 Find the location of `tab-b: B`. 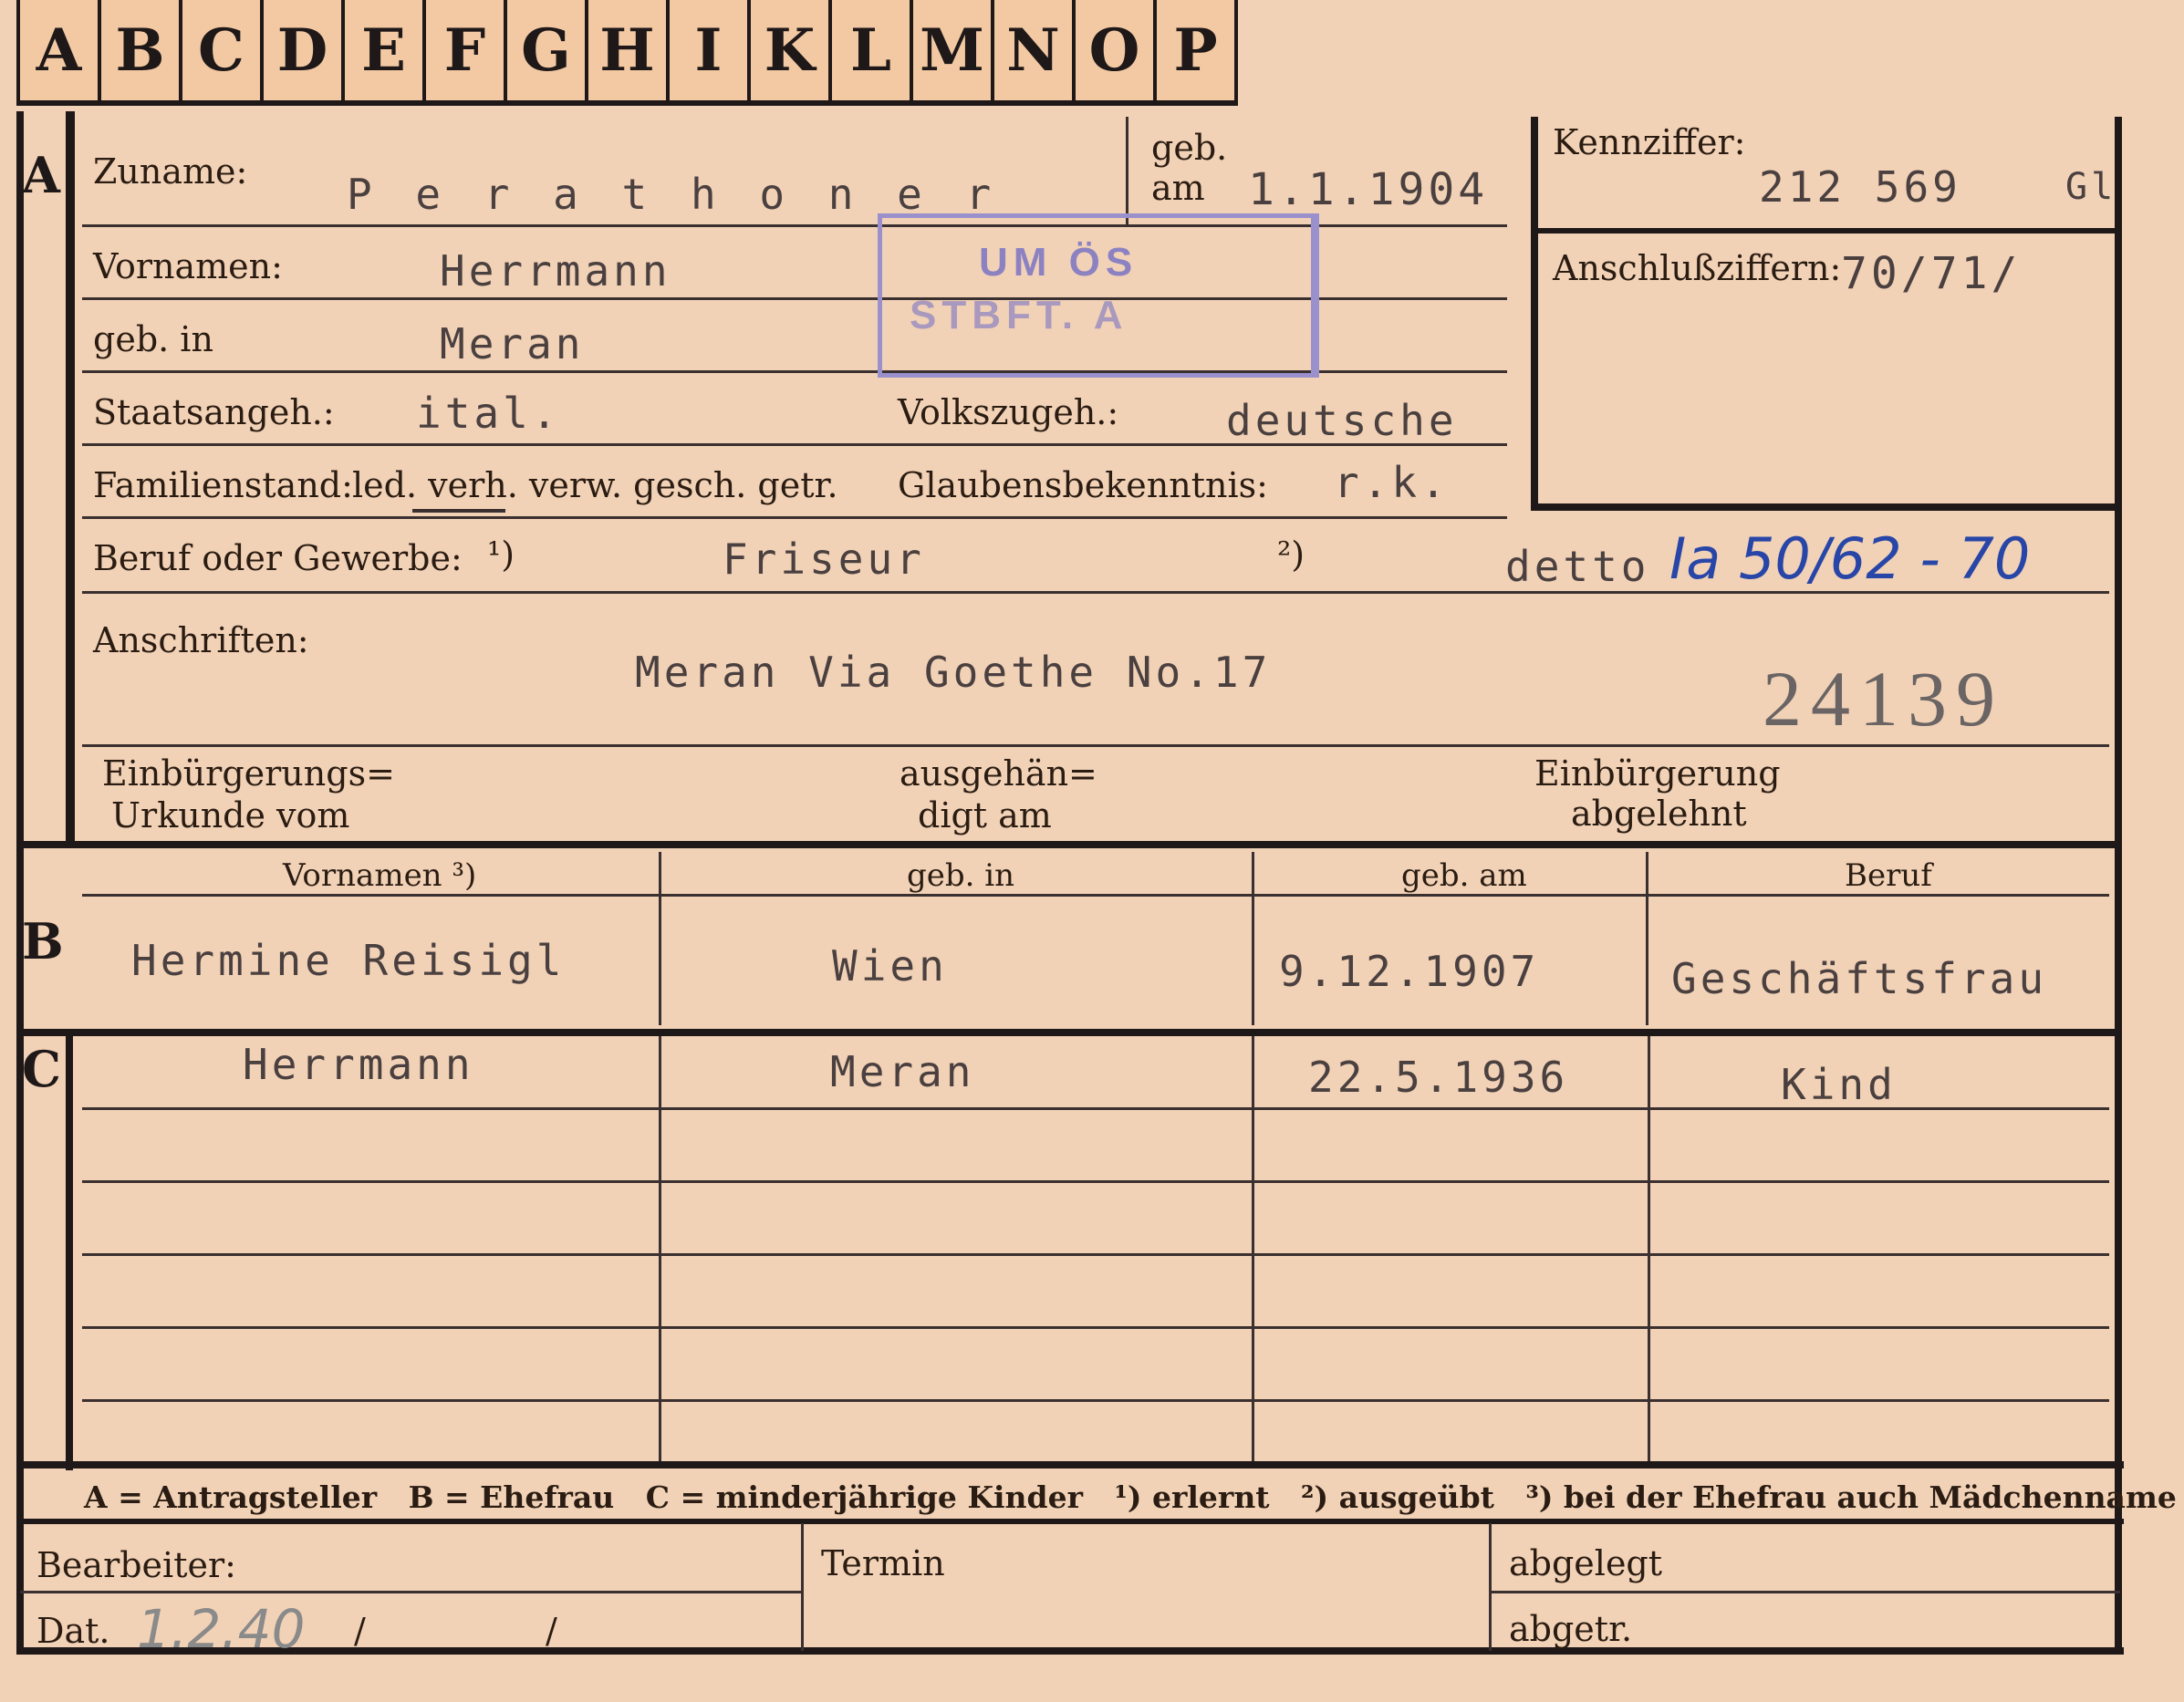

tab-b: B is located at coordinates (138, 53).